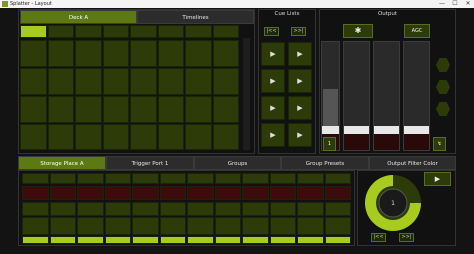  Describe the element at coordinates (329, 144) in the screenshot. I see `fader-select-button: 1` at that location.